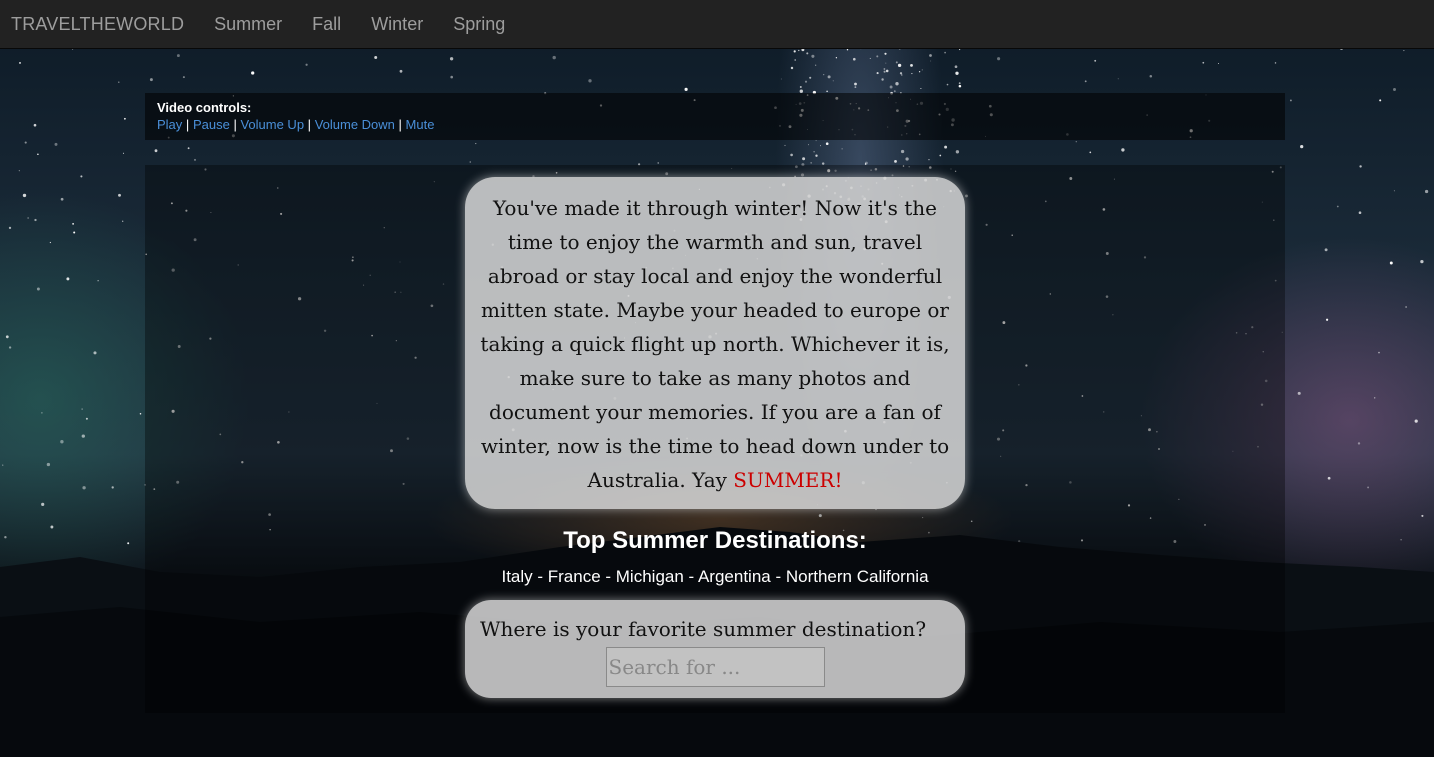 Image resolution: width=1434 pixels, height=757 pixels. I want to click on nav-link-winter: Winter, so click(397, 24).